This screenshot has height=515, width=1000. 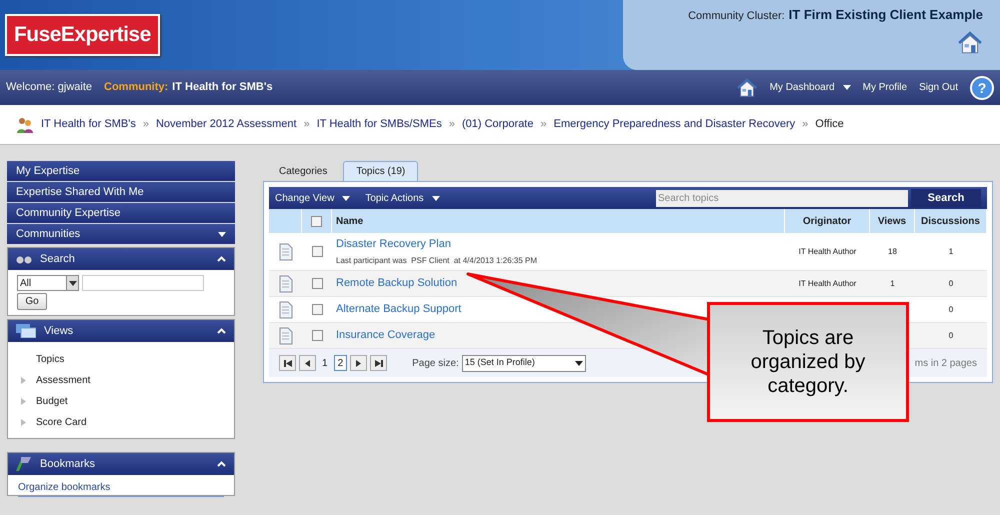 I want to click on last-page-button, so click(x=379, y=363).